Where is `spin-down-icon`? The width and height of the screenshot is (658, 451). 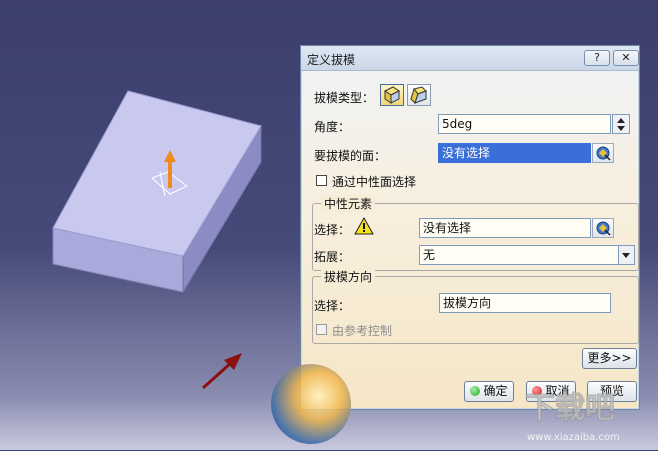
spin-down-icon is located at coordinates (621, 128).